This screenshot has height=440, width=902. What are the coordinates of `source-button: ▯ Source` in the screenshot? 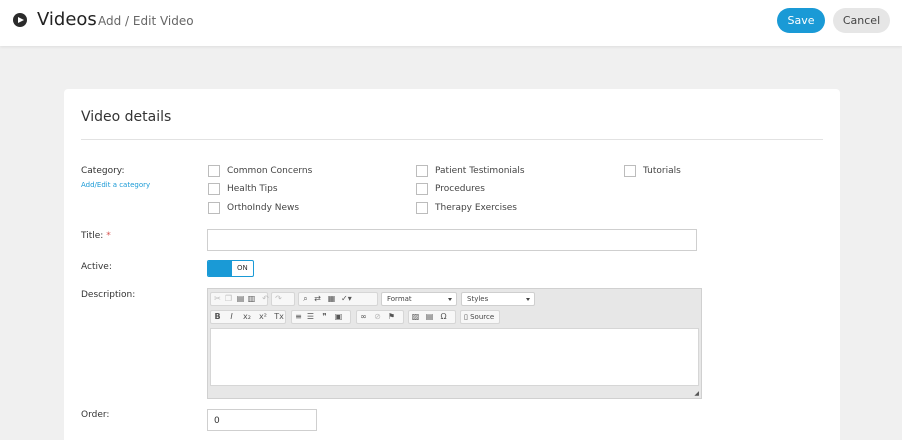 It's located at (480, 317).